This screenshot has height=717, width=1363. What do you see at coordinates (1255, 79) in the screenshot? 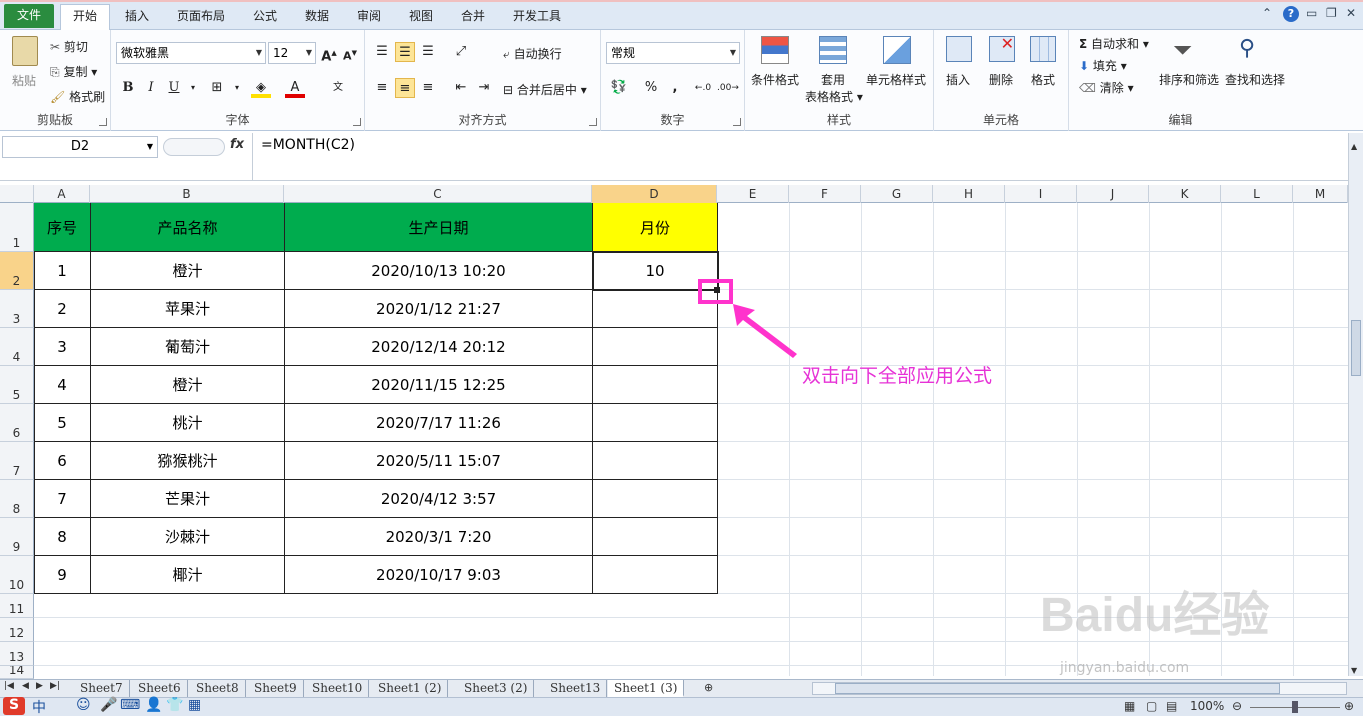
I see `find-select-button: 查找和选择` at bounding box center [1255, 79].